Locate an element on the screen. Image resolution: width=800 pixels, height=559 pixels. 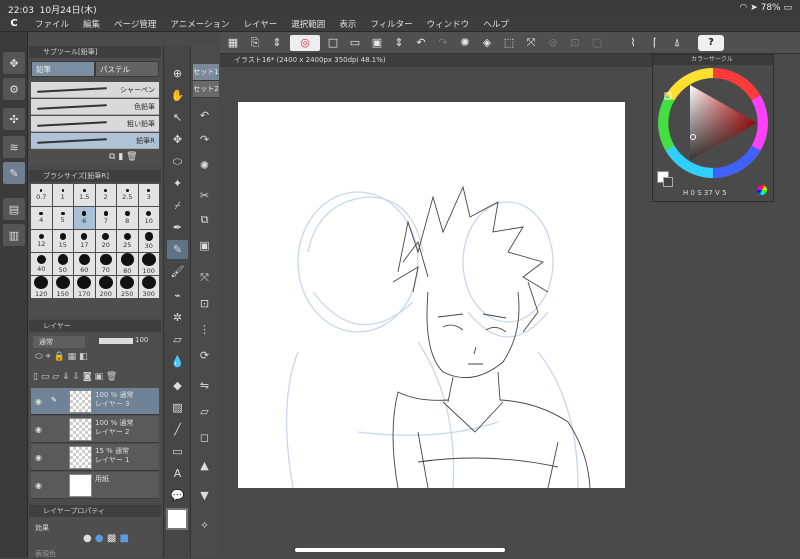
navigator-icon: ▤ is located at coordinates (14, 209).